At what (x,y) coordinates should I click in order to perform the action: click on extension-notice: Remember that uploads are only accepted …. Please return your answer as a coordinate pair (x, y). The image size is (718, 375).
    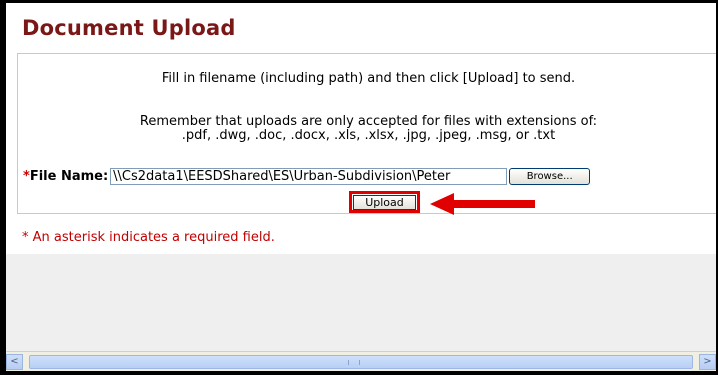
    Looking at the image, I should click on (368, 121).